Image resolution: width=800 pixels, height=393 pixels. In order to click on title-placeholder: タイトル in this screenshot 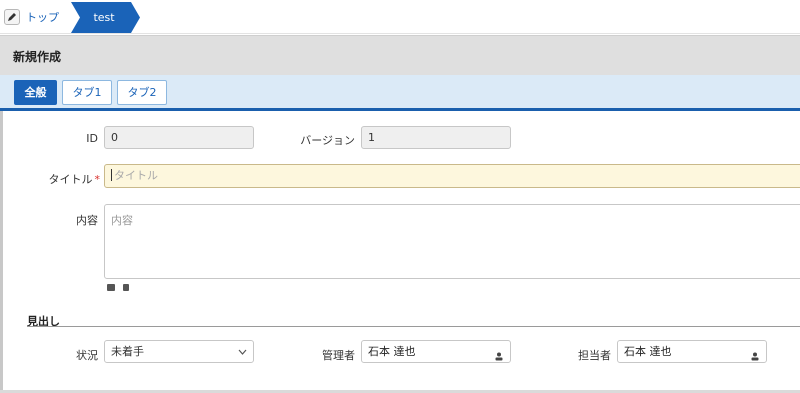, I will do `click(136, 175)`.